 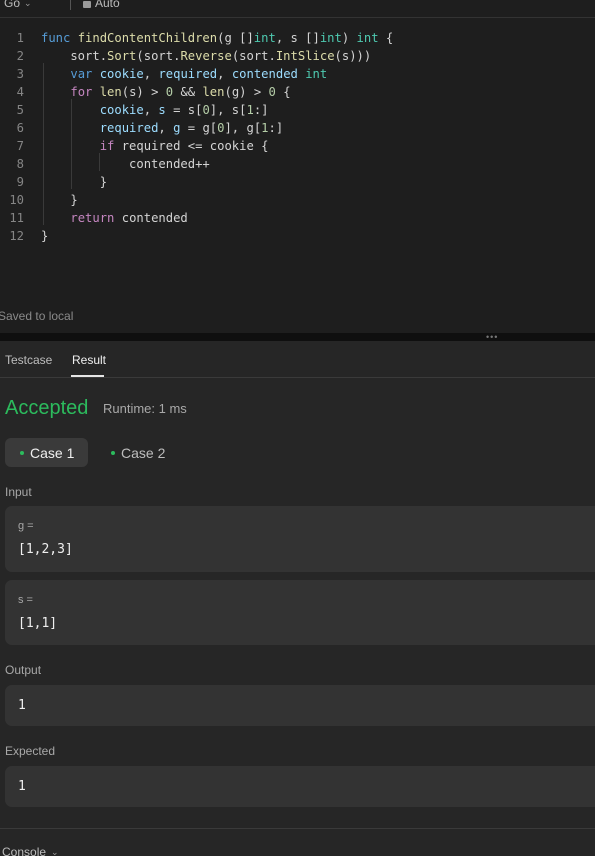 What do you see at coordinates (253, 56) in the screenshot?
I see `code-token: (sort.` at bounding box center [253, 56].